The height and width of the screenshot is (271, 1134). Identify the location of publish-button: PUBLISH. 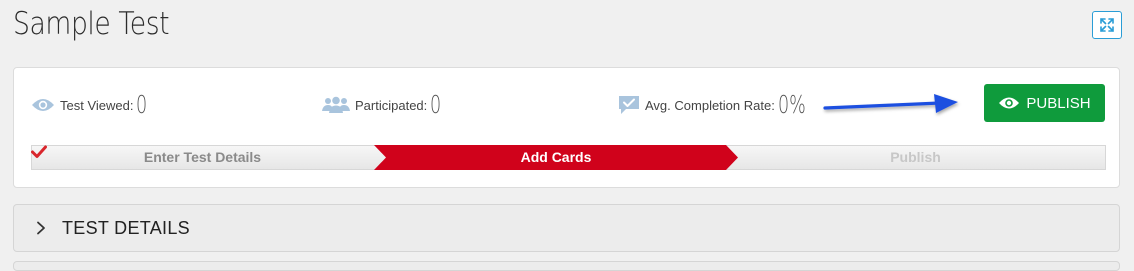
(1044, 103).